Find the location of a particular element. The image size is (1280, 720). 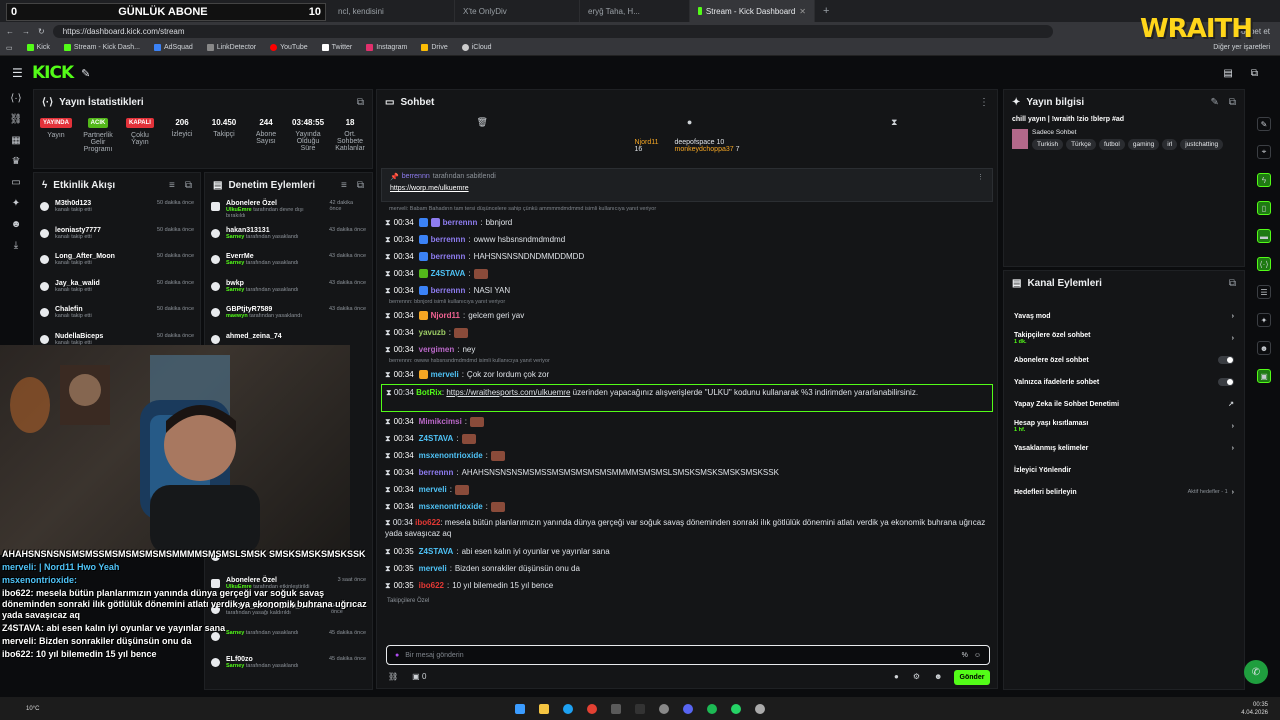

bot-link: https://wraithesports.com/ulkuemre is located at coordinates (508, 392).